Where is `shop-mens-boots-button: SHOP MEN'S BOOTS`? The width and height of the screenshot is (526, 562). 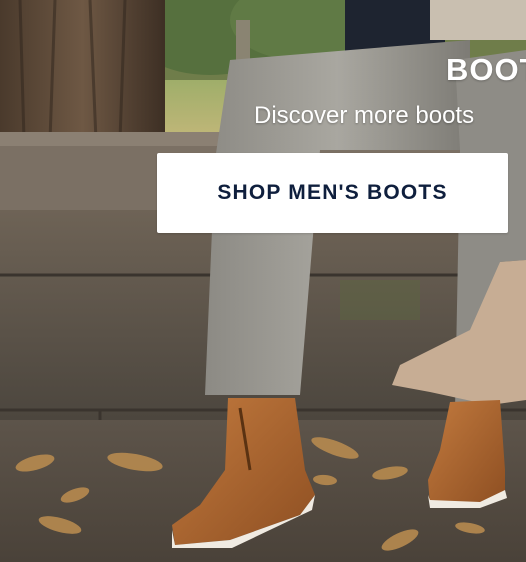 shop-mens-boots-button: SHOP MEN'S BOOTS is located at coordinates (332, 193).